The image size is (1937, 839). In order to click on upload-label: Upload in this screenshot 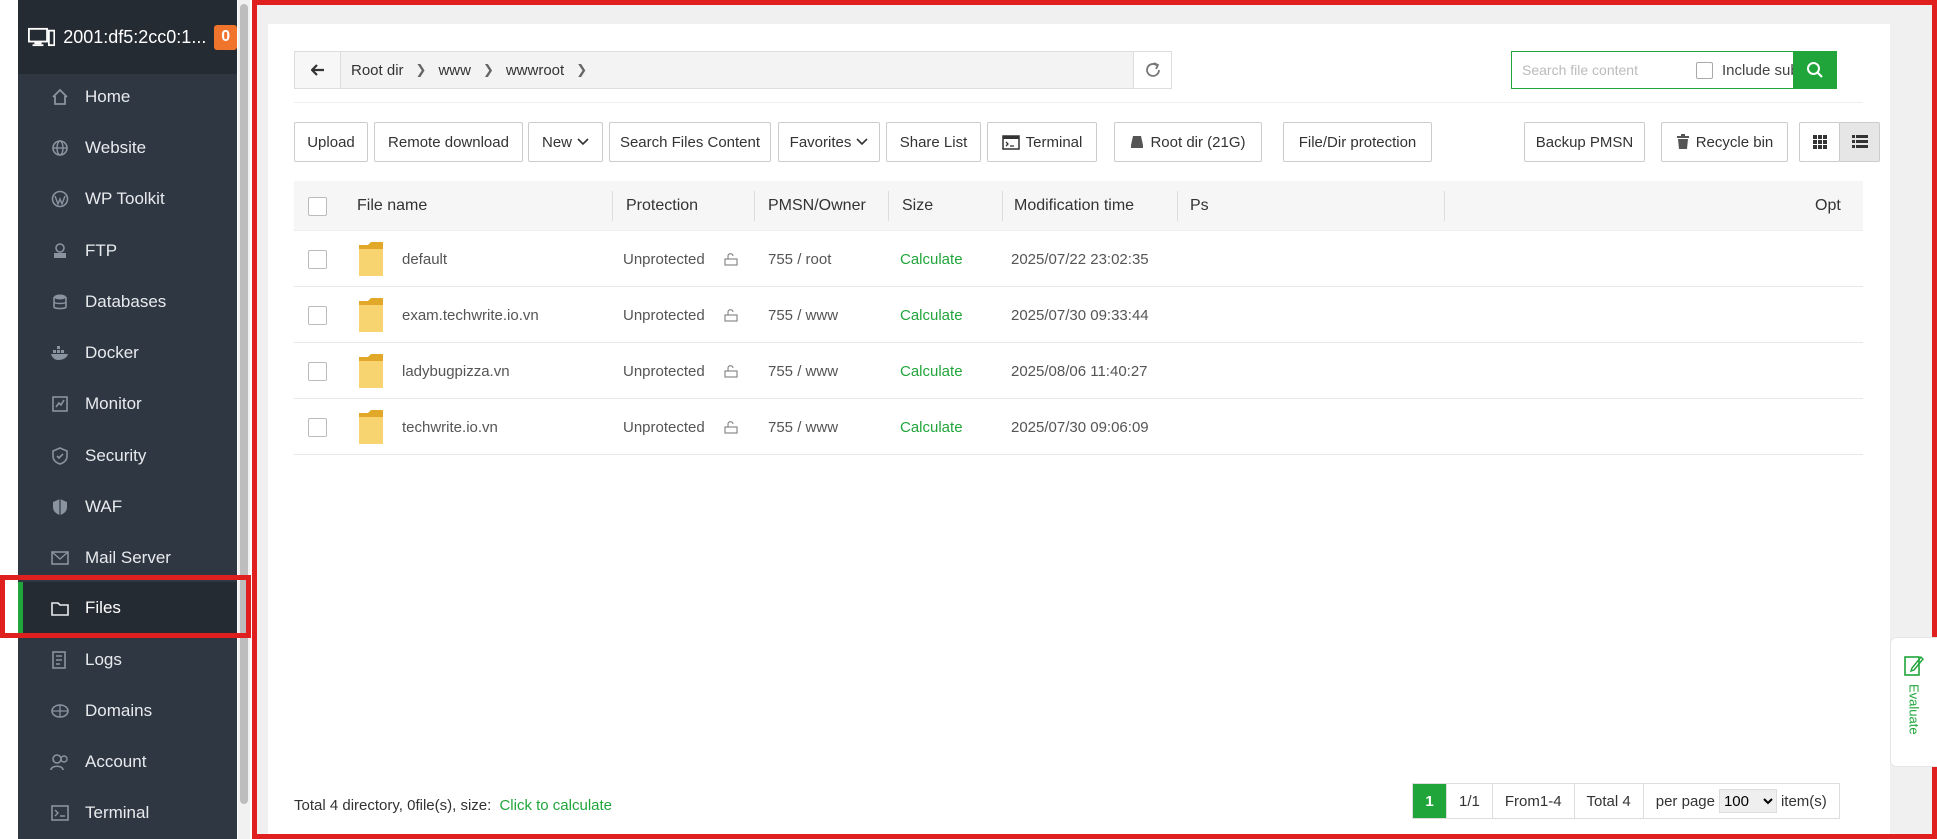, I will do `click(331, 142)`.